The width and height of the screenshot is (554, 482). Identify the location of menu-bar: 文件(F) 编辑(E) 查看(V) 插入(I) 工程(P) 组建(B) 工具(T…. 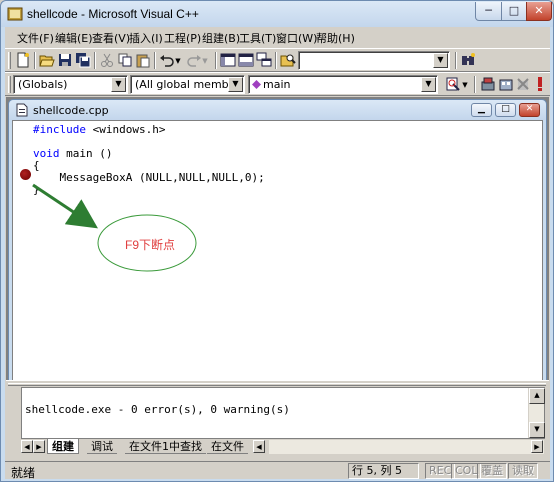
(277, 37).